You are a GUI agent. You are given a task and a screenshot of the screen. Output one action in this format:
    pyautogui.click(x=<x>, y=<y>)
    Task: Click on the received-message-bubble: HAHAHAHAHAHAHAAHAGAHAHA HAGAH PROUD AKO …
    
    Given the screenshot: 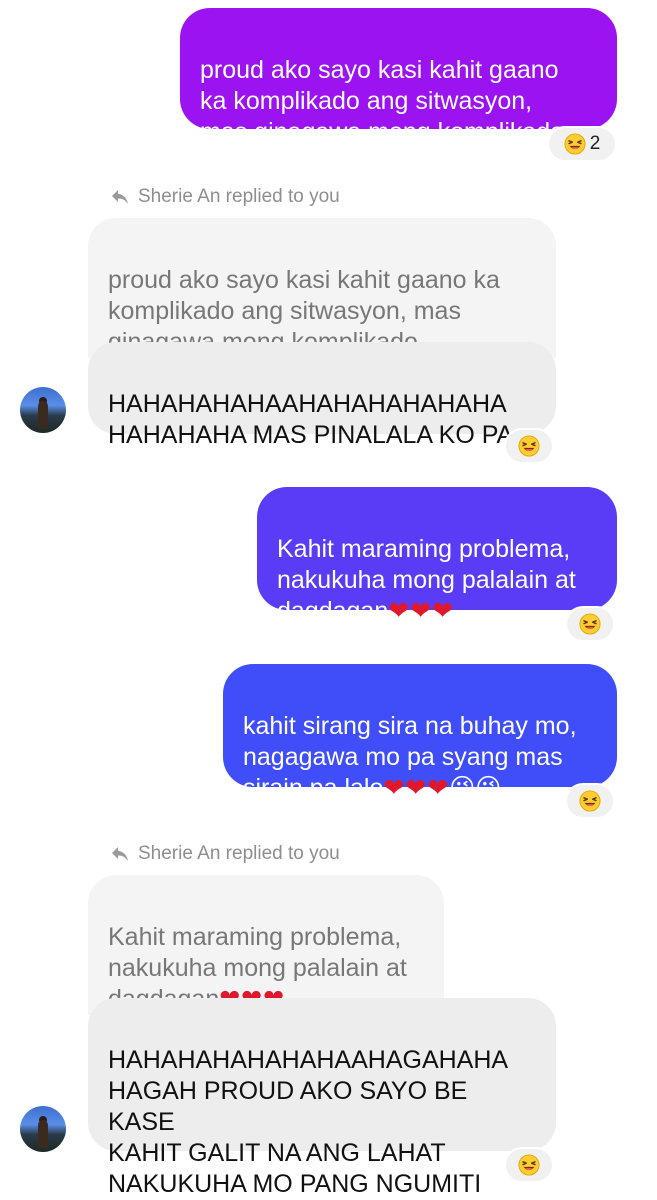 What is the action you would take?
    pyautogui.click(x=322, y=1098)
    